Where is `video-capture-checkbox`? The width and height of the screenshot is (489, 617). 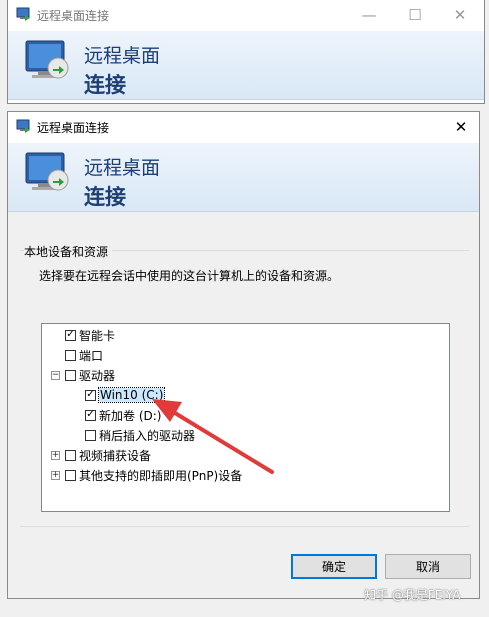
video-capture-checkbox is located at coordinates (70, 455).